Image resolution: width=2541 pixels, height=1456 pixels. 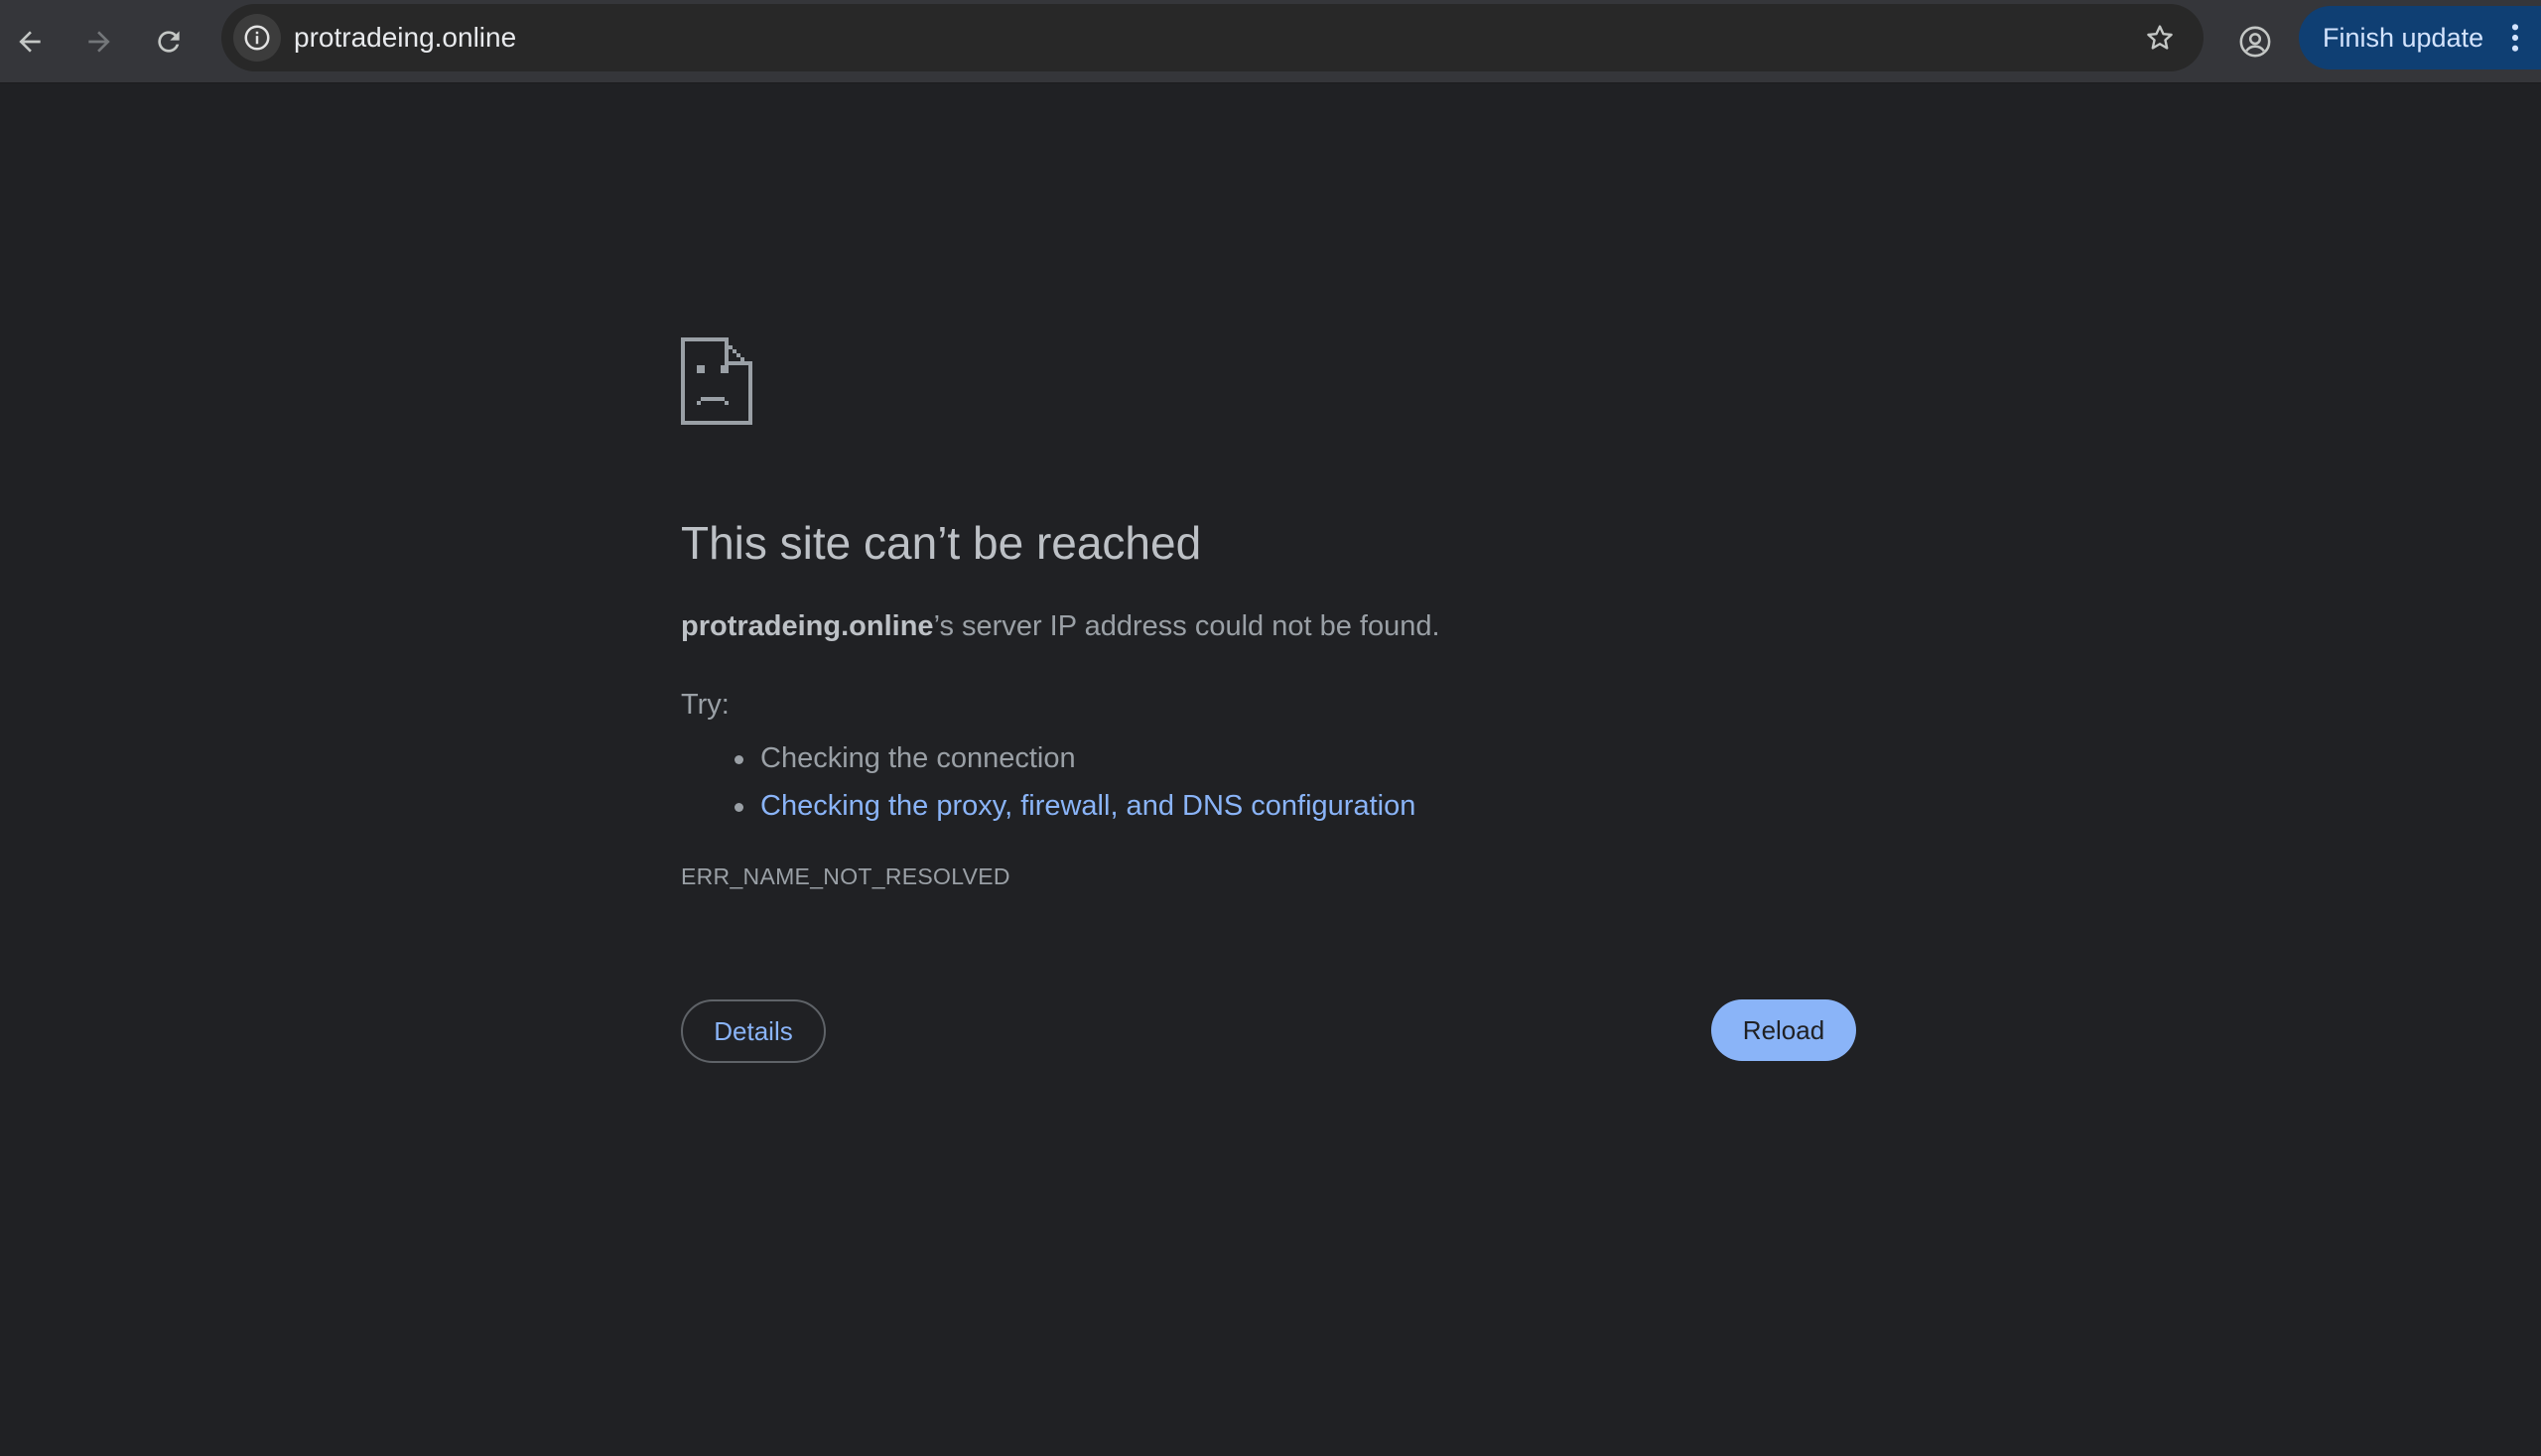 I want to click on browser-menu-button, so click(x=2515, y=38).